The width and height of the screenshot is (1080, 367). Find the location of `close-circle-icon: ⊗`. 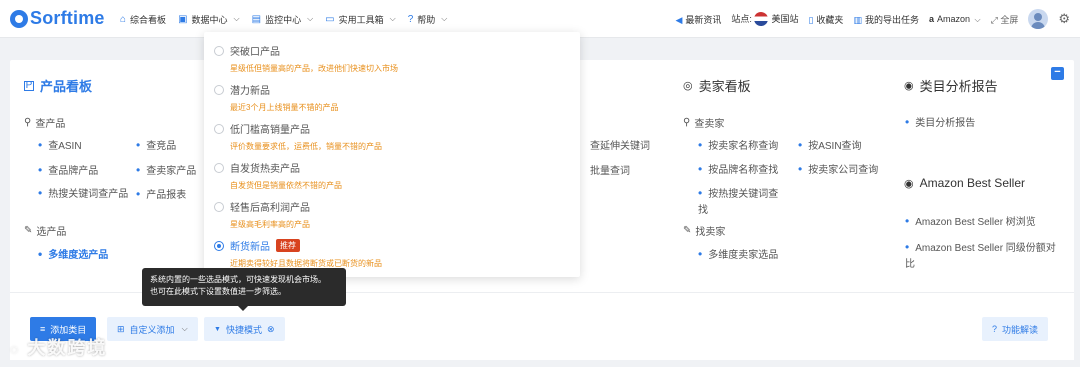

close-circle-icon: ⊗ is located at coordinates (271, 329).